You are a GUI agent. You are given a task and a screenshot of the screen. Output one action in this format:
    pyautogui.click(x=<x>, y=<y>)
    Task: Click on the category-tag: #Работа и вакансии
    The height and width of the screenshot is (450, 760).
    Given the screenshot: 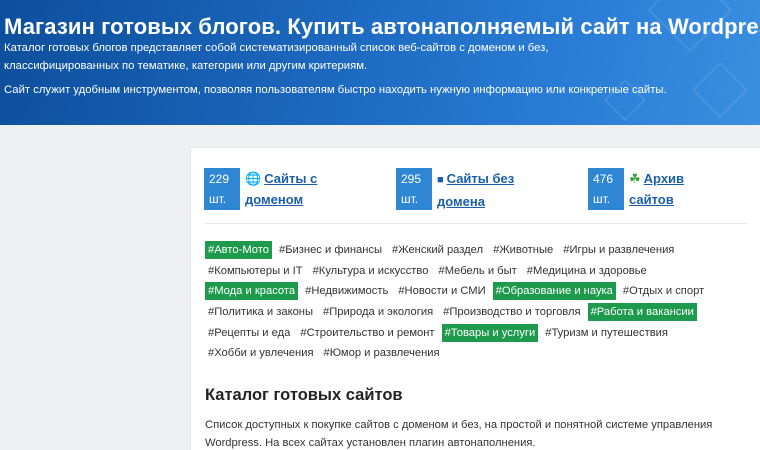 What is the action you would take?
    pyautogui.click(x=642, y=312)
    